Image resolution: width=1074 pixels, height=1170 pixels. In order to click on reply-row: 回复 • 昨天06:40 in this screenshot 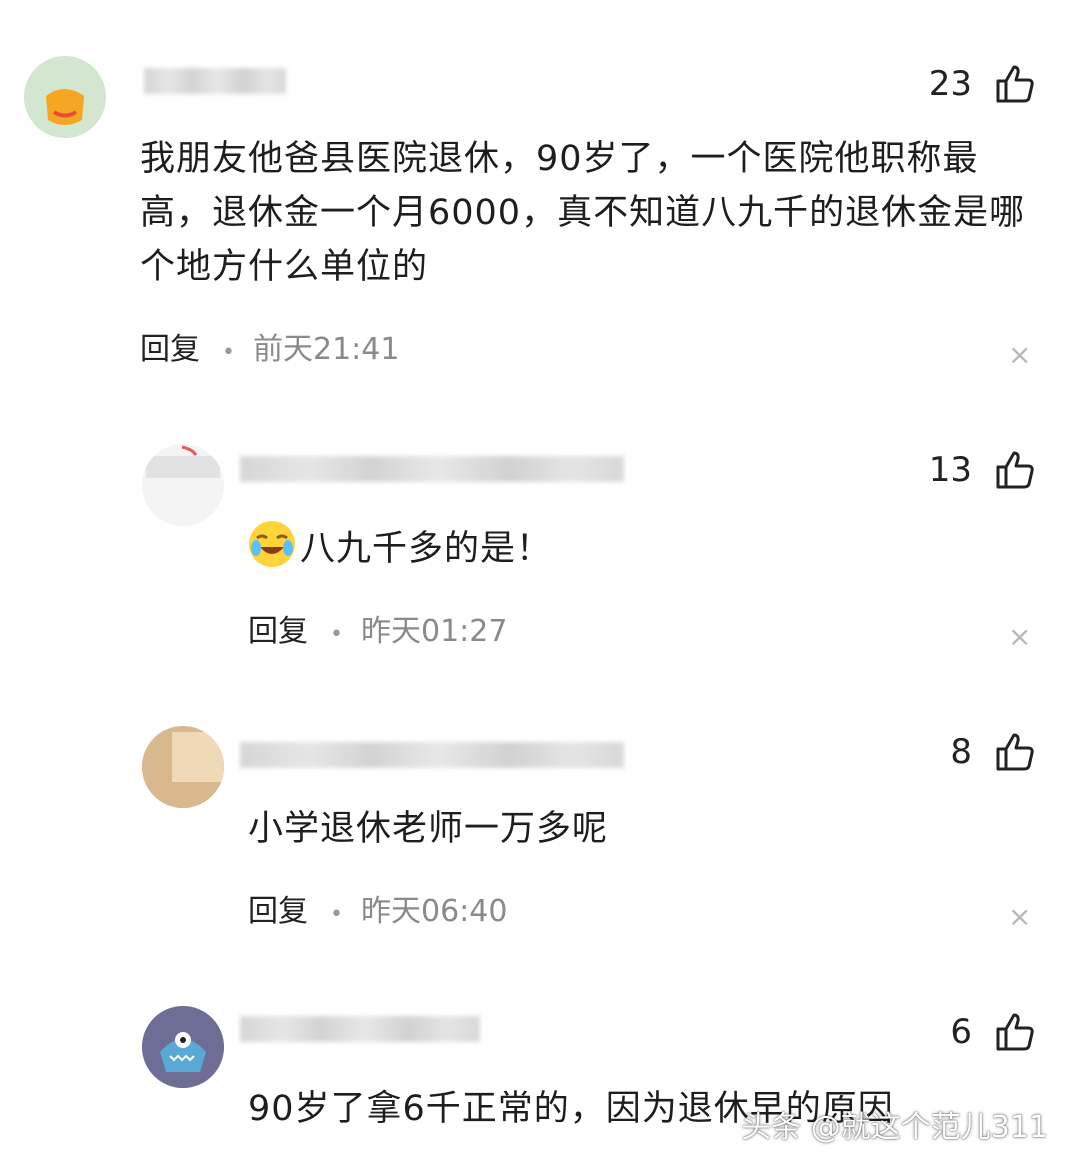, I will do `click(377, 912)`.